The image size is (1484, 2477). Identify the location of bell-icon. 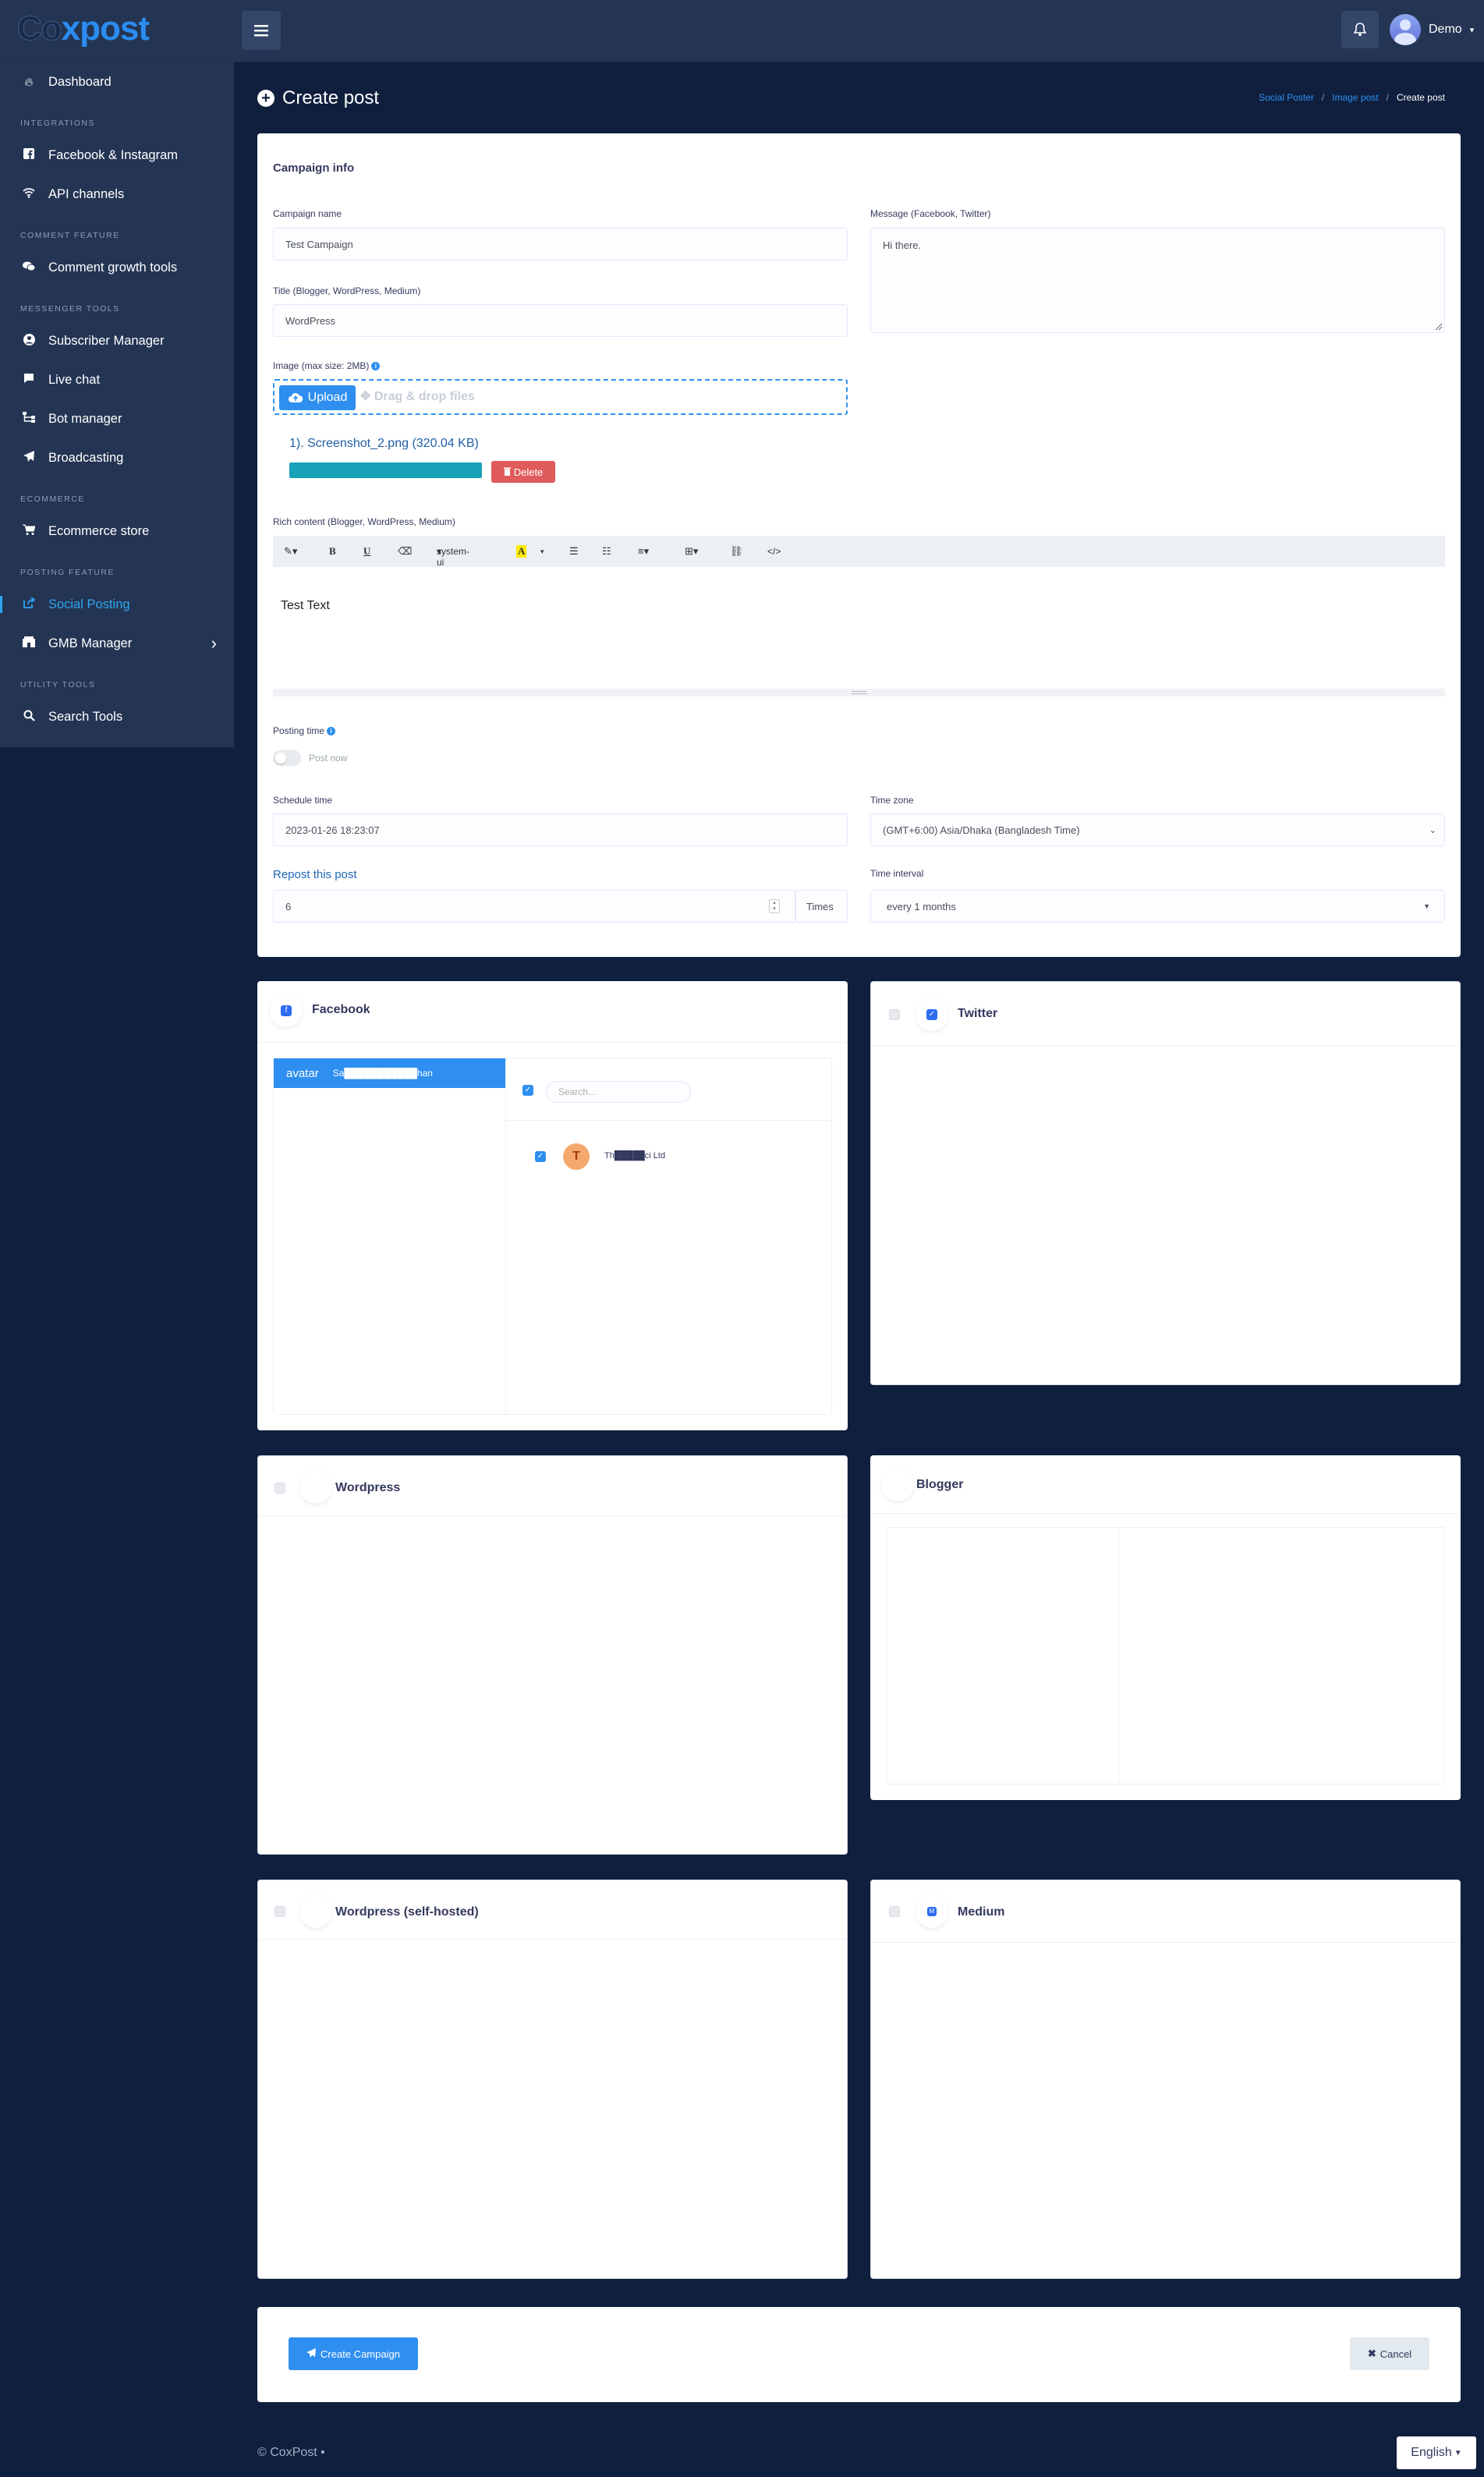
(1360, 30).